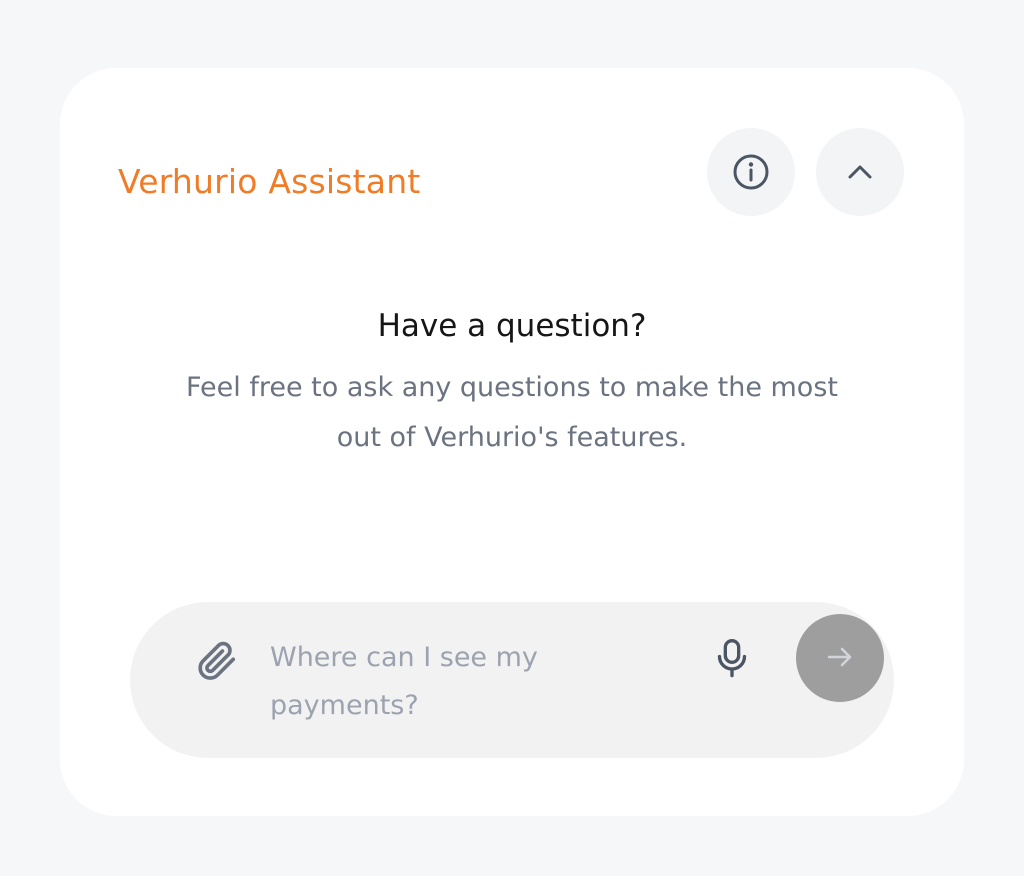  I want to click on collapse-button, so click(860, 172).